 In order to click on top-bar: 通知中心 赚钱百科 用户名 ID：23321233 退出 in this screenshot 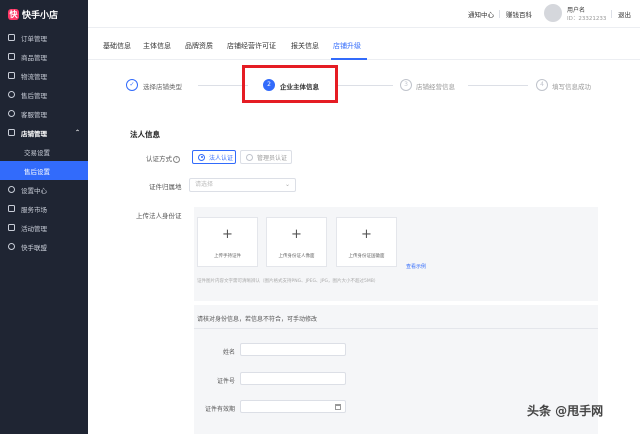, I will do `click(364, 14)`.